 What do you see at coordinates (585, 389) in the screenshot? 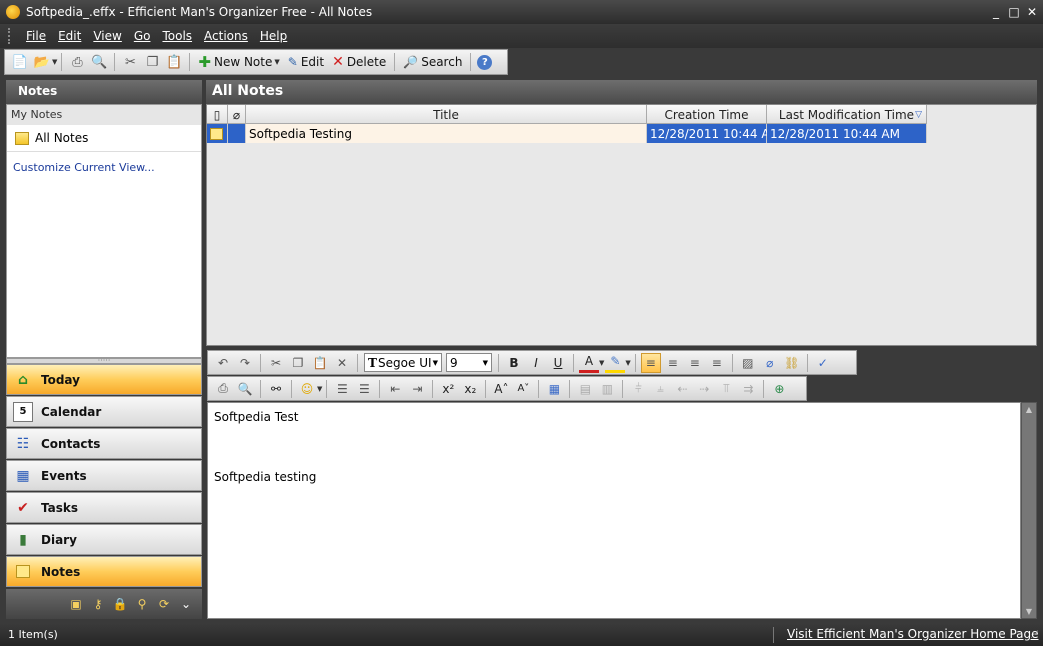
I see `table-insert-row-icon: ▤` at bounding box center [585, 389].